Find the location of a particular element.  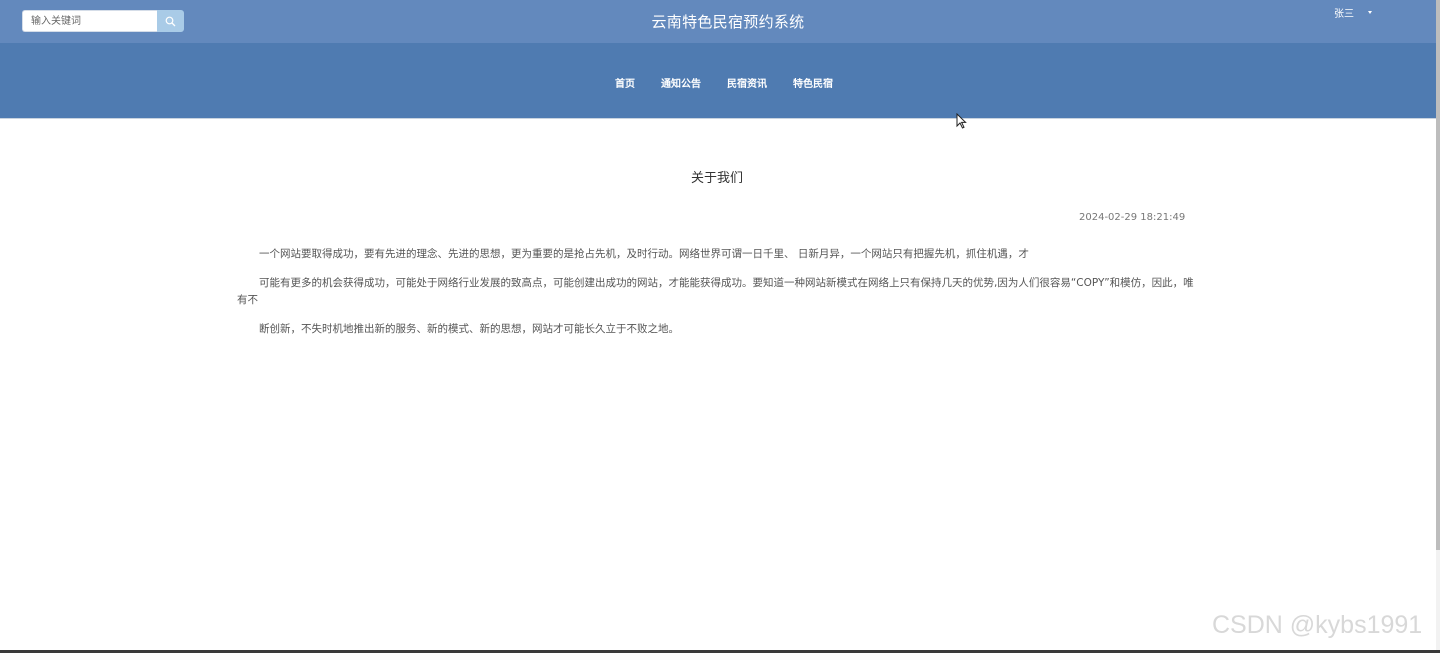

mouse-pointer-icon is located at coordinates (961, 122).